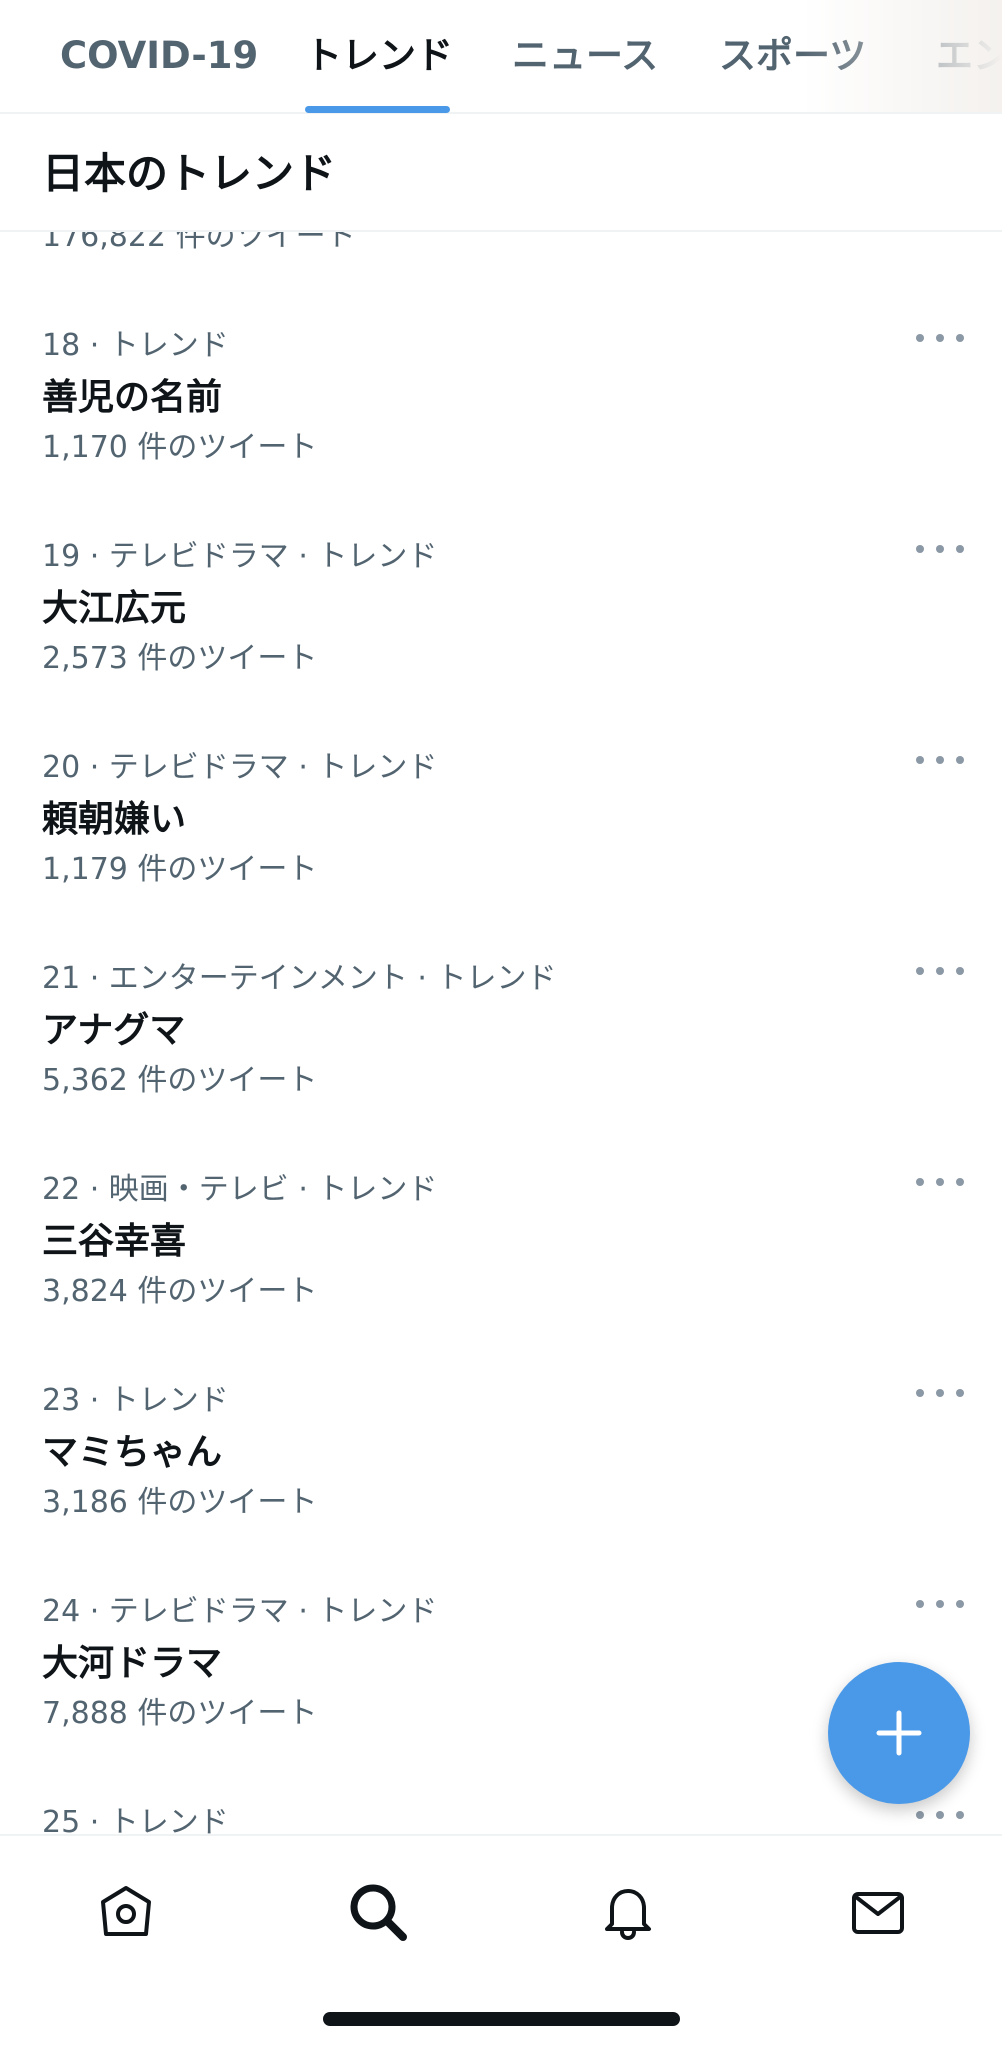 Image resolution: width=1002 pixels, height=2048 pixels. What do you see at coordinates (180, 447) in the screenshot?
I see `trend-count: 1,170 件のツイート` at bounding box center [180, 447].